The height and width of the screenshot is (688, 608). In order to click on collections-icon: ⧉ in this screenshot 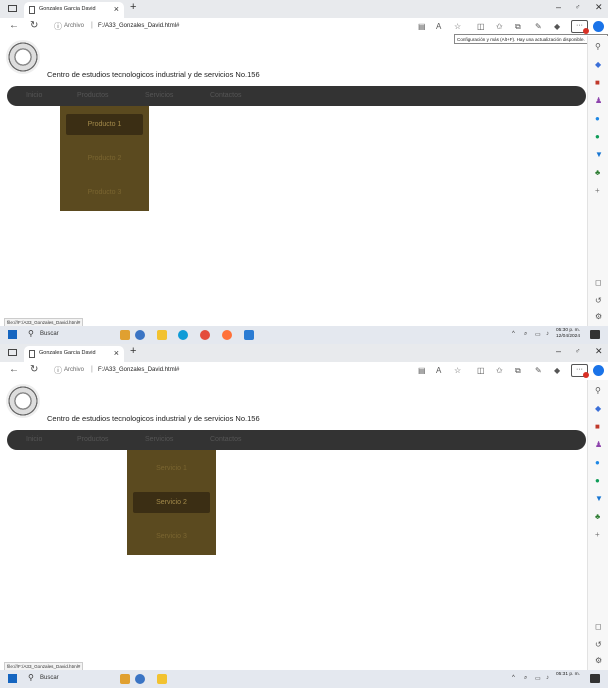, I will do `click(518, 27)`.